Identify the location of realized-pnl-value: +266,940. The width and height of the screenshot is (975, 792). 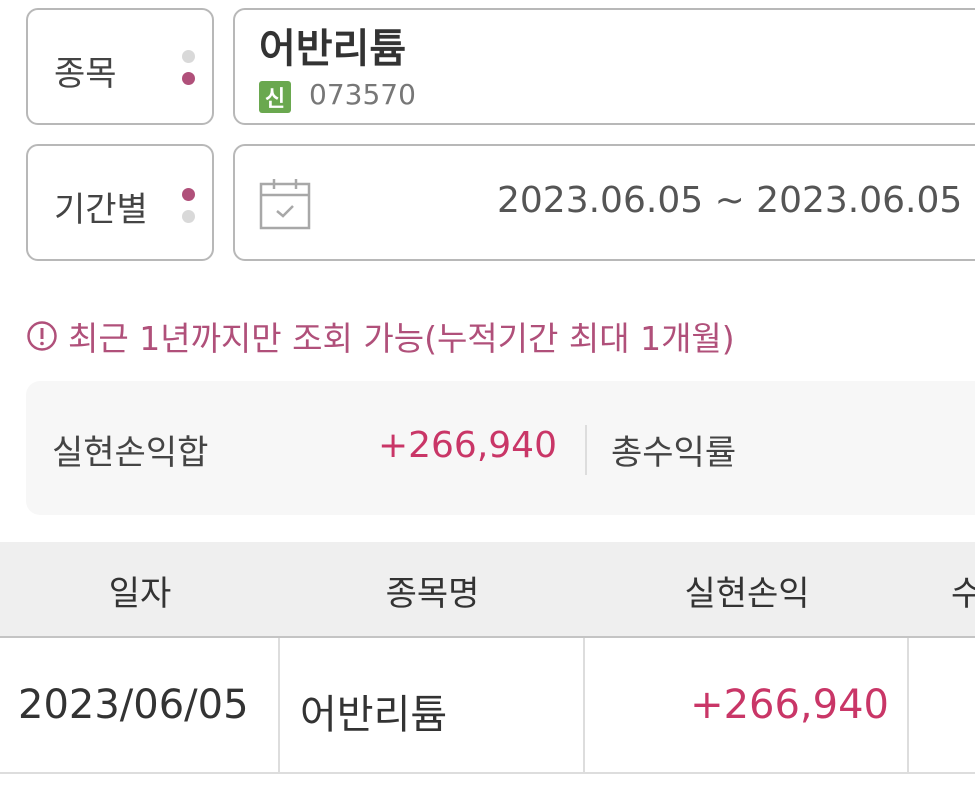
(467, 445).